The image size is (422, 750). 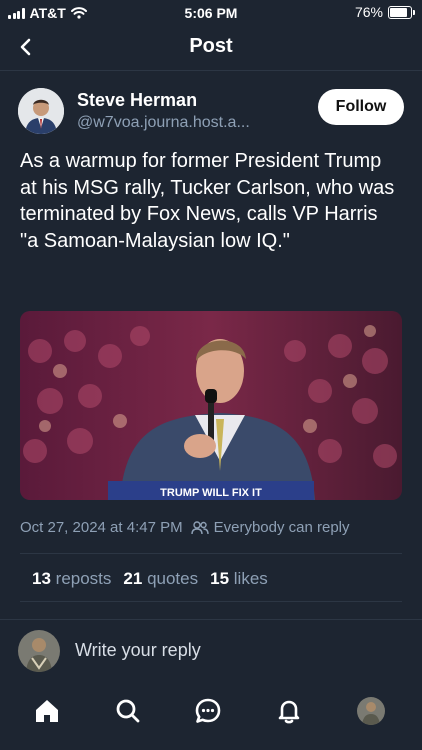 I want to click on media-sign-text: TRUMP WILL FIX IT, so click(x=211, y=493).